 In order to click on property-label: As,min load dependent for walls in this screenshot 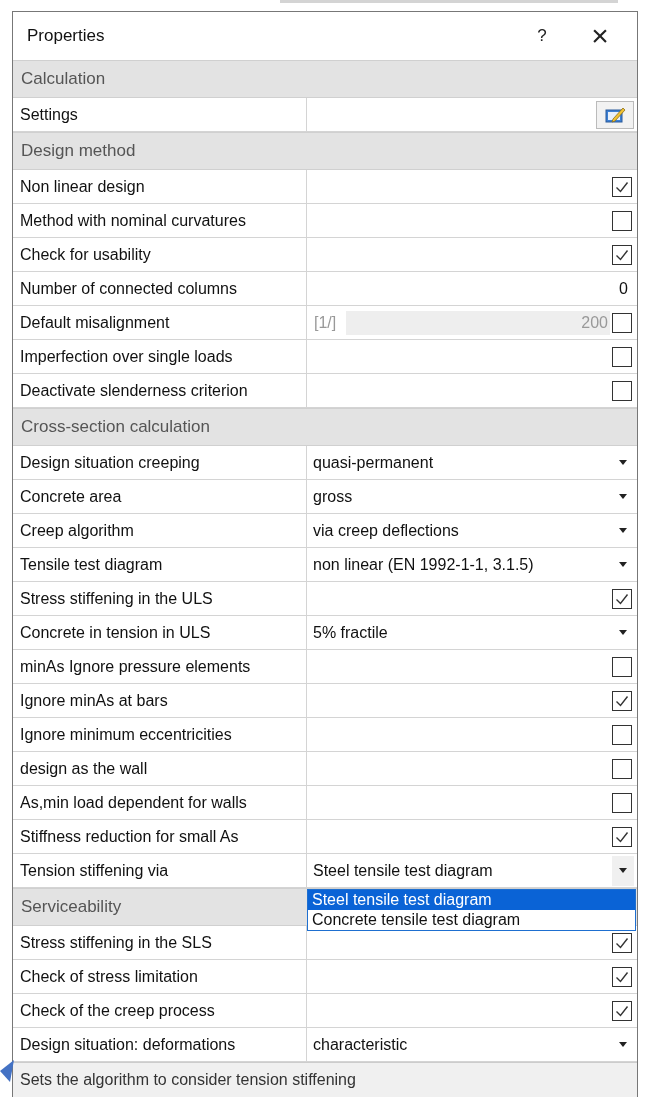, I will do `click(160, 802)`.